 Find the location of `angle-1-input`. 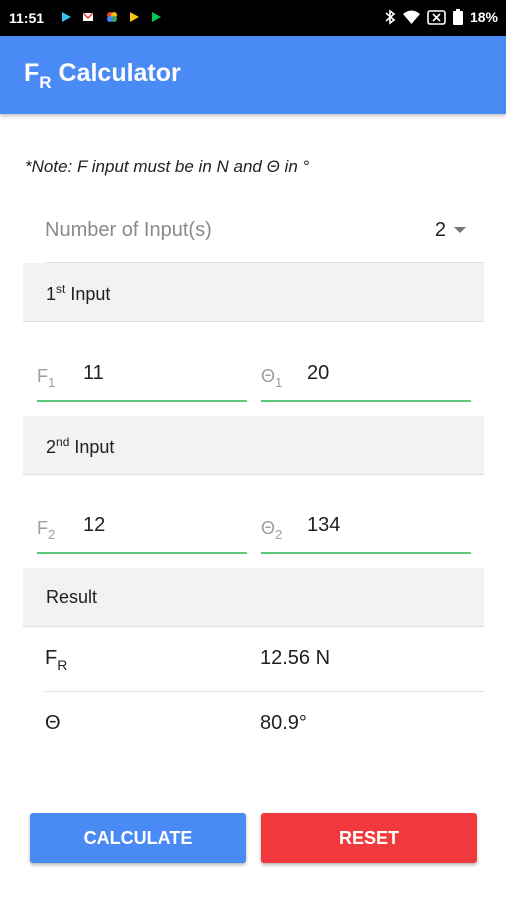

angle-1-input is located at coordinates (382, 373).